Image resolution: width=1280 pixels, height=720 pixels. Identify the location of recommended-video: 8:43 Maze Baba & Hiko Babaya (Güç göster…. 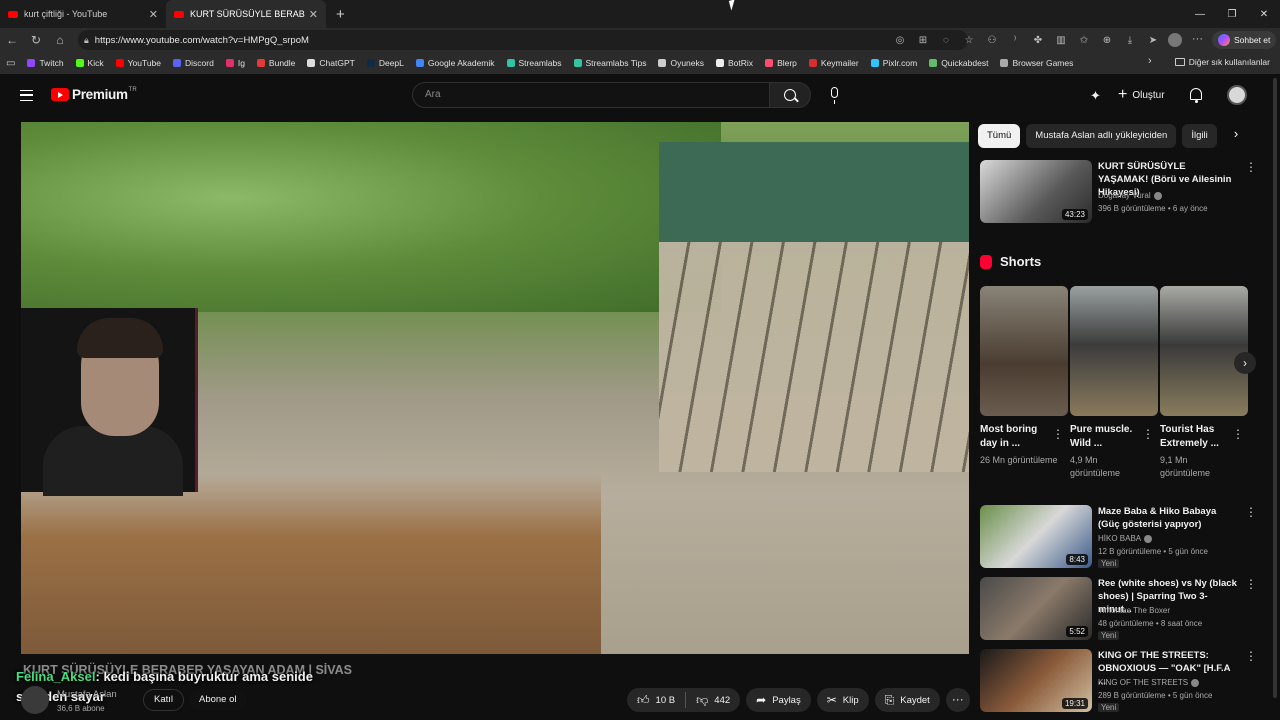
(1120, 538).